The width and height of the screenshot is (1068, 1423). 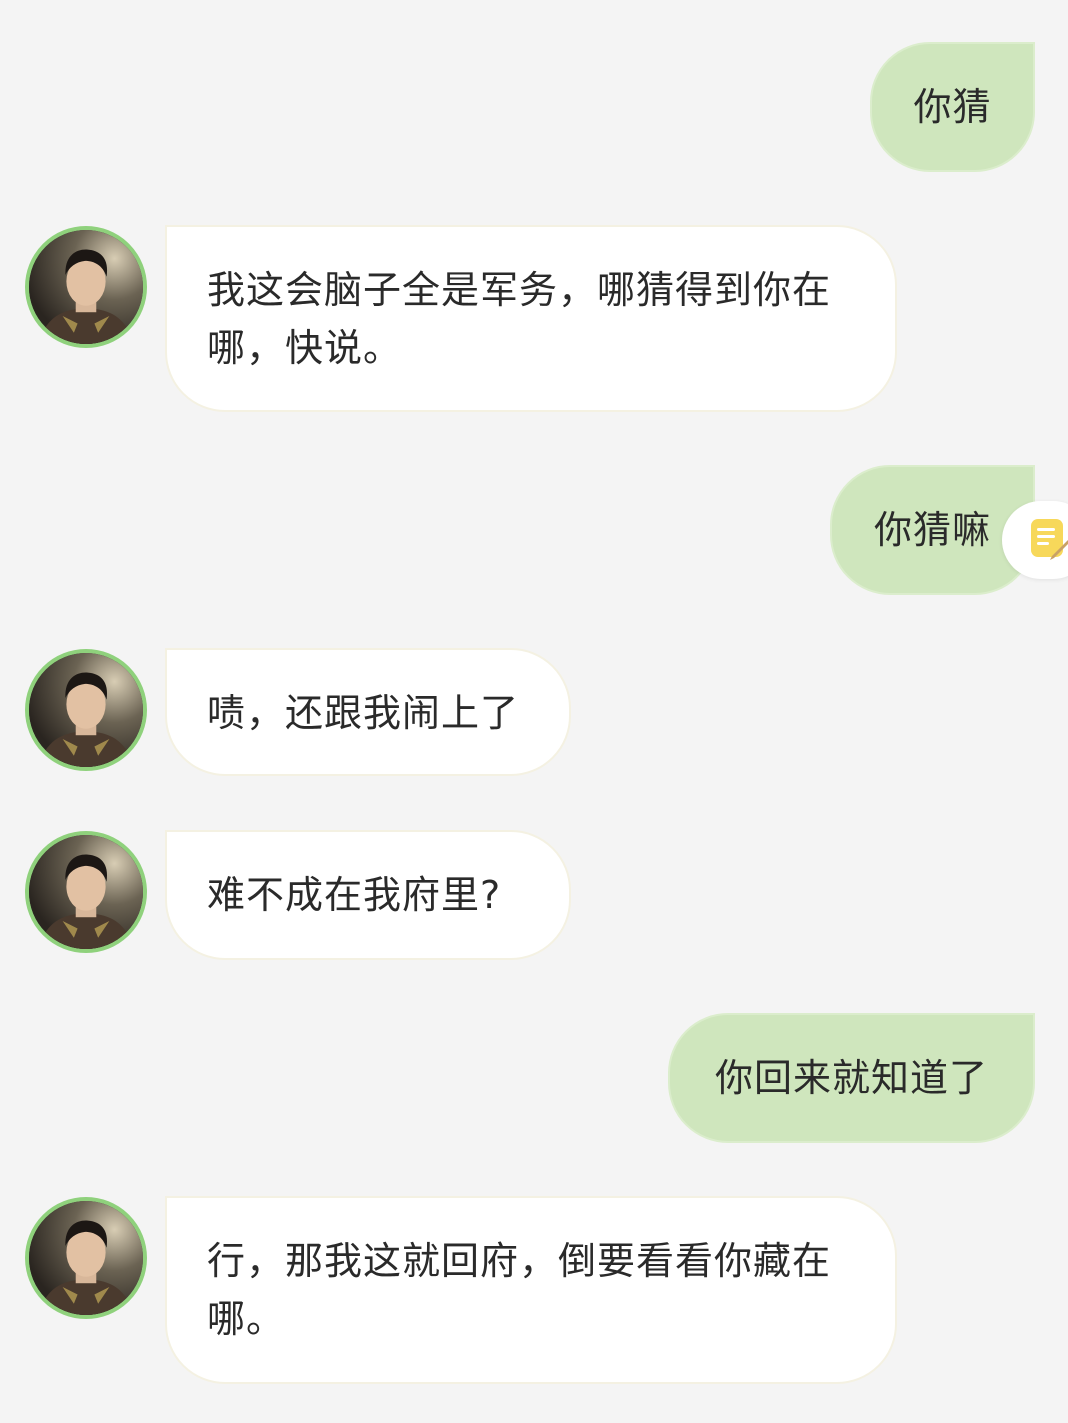 What do you see at coordinates (531, 318) in the screenshot?
I see `assistant-message-bubble: 我这会脑子全是军务，哪猜得到你在哪，快说。` at bounding box center [531, 318].